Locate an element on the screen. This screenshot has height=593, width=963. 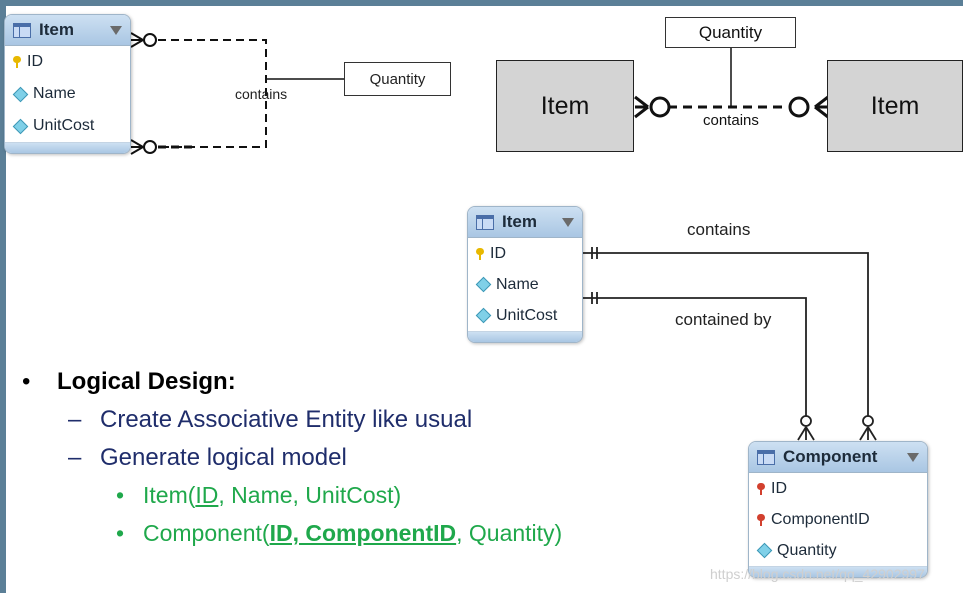
table-title: Component is located at coordinates (830, 456).